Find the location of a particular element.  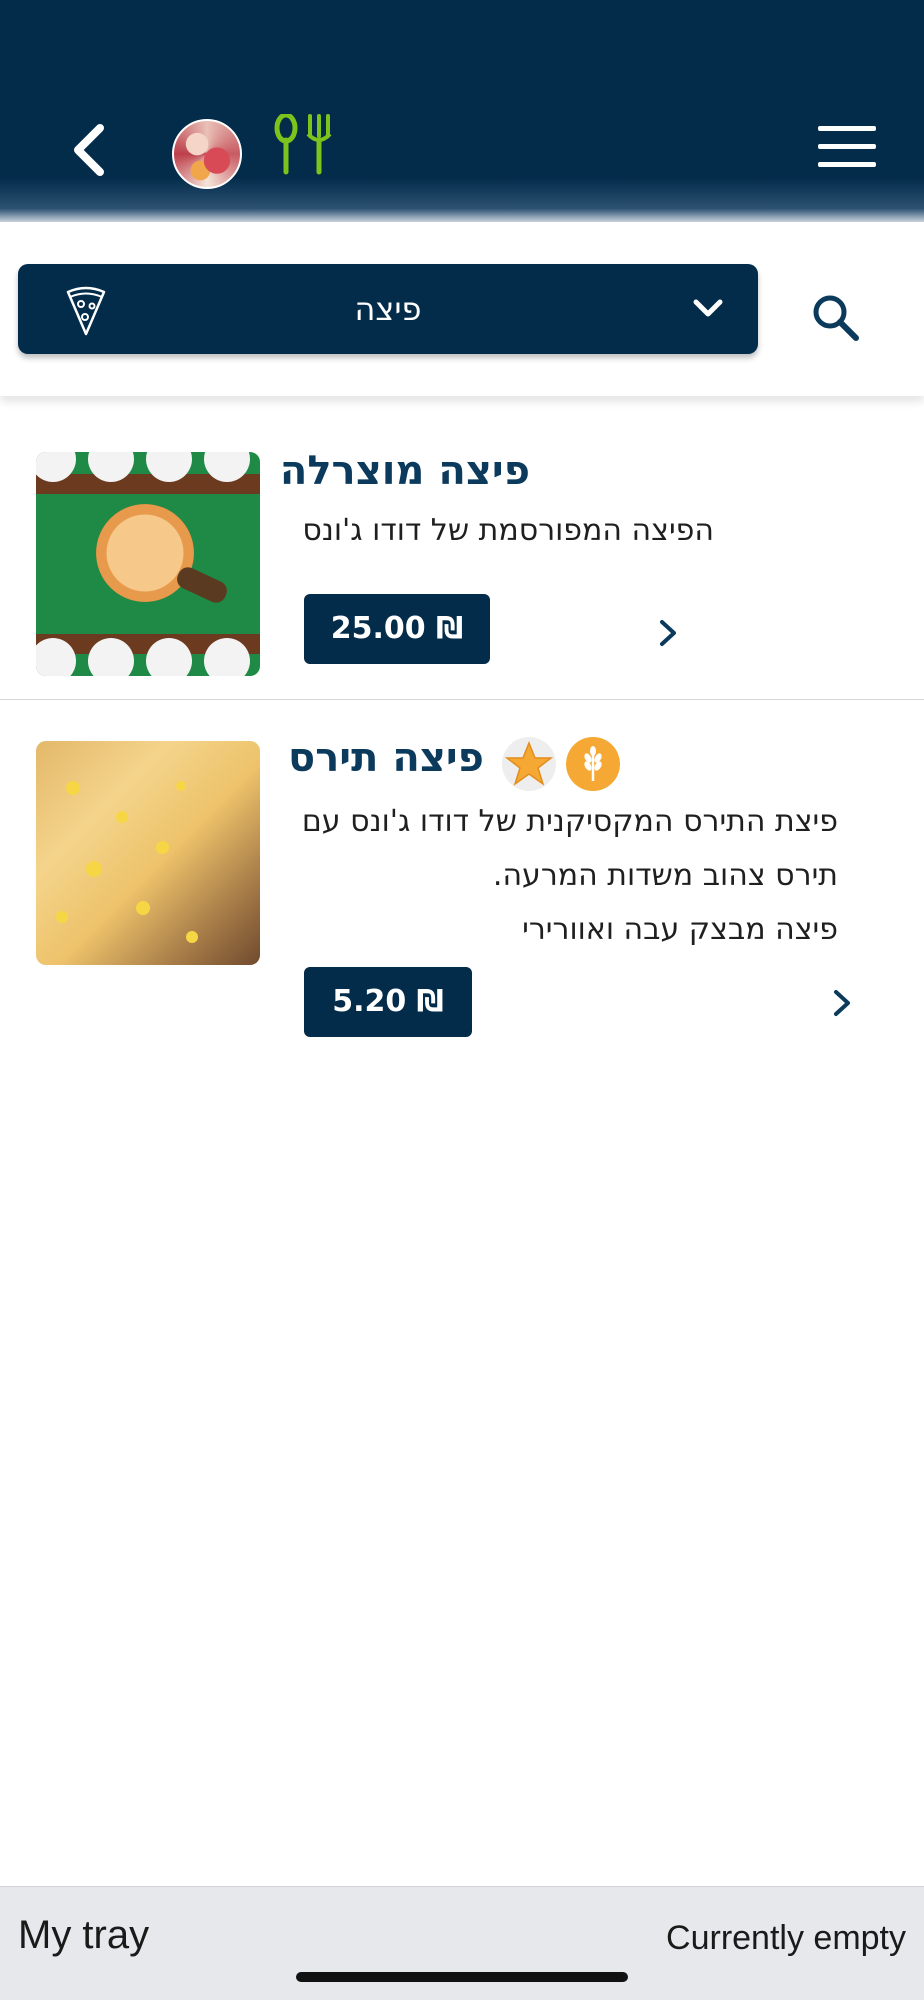

star-icon is located at coordinates (529, 763).